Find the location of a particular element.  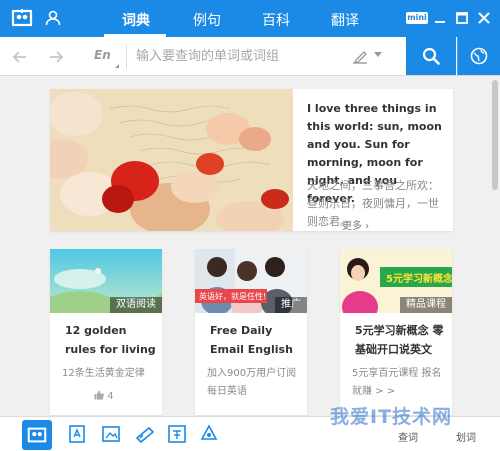

search-button is located at coordinates (431, 56).